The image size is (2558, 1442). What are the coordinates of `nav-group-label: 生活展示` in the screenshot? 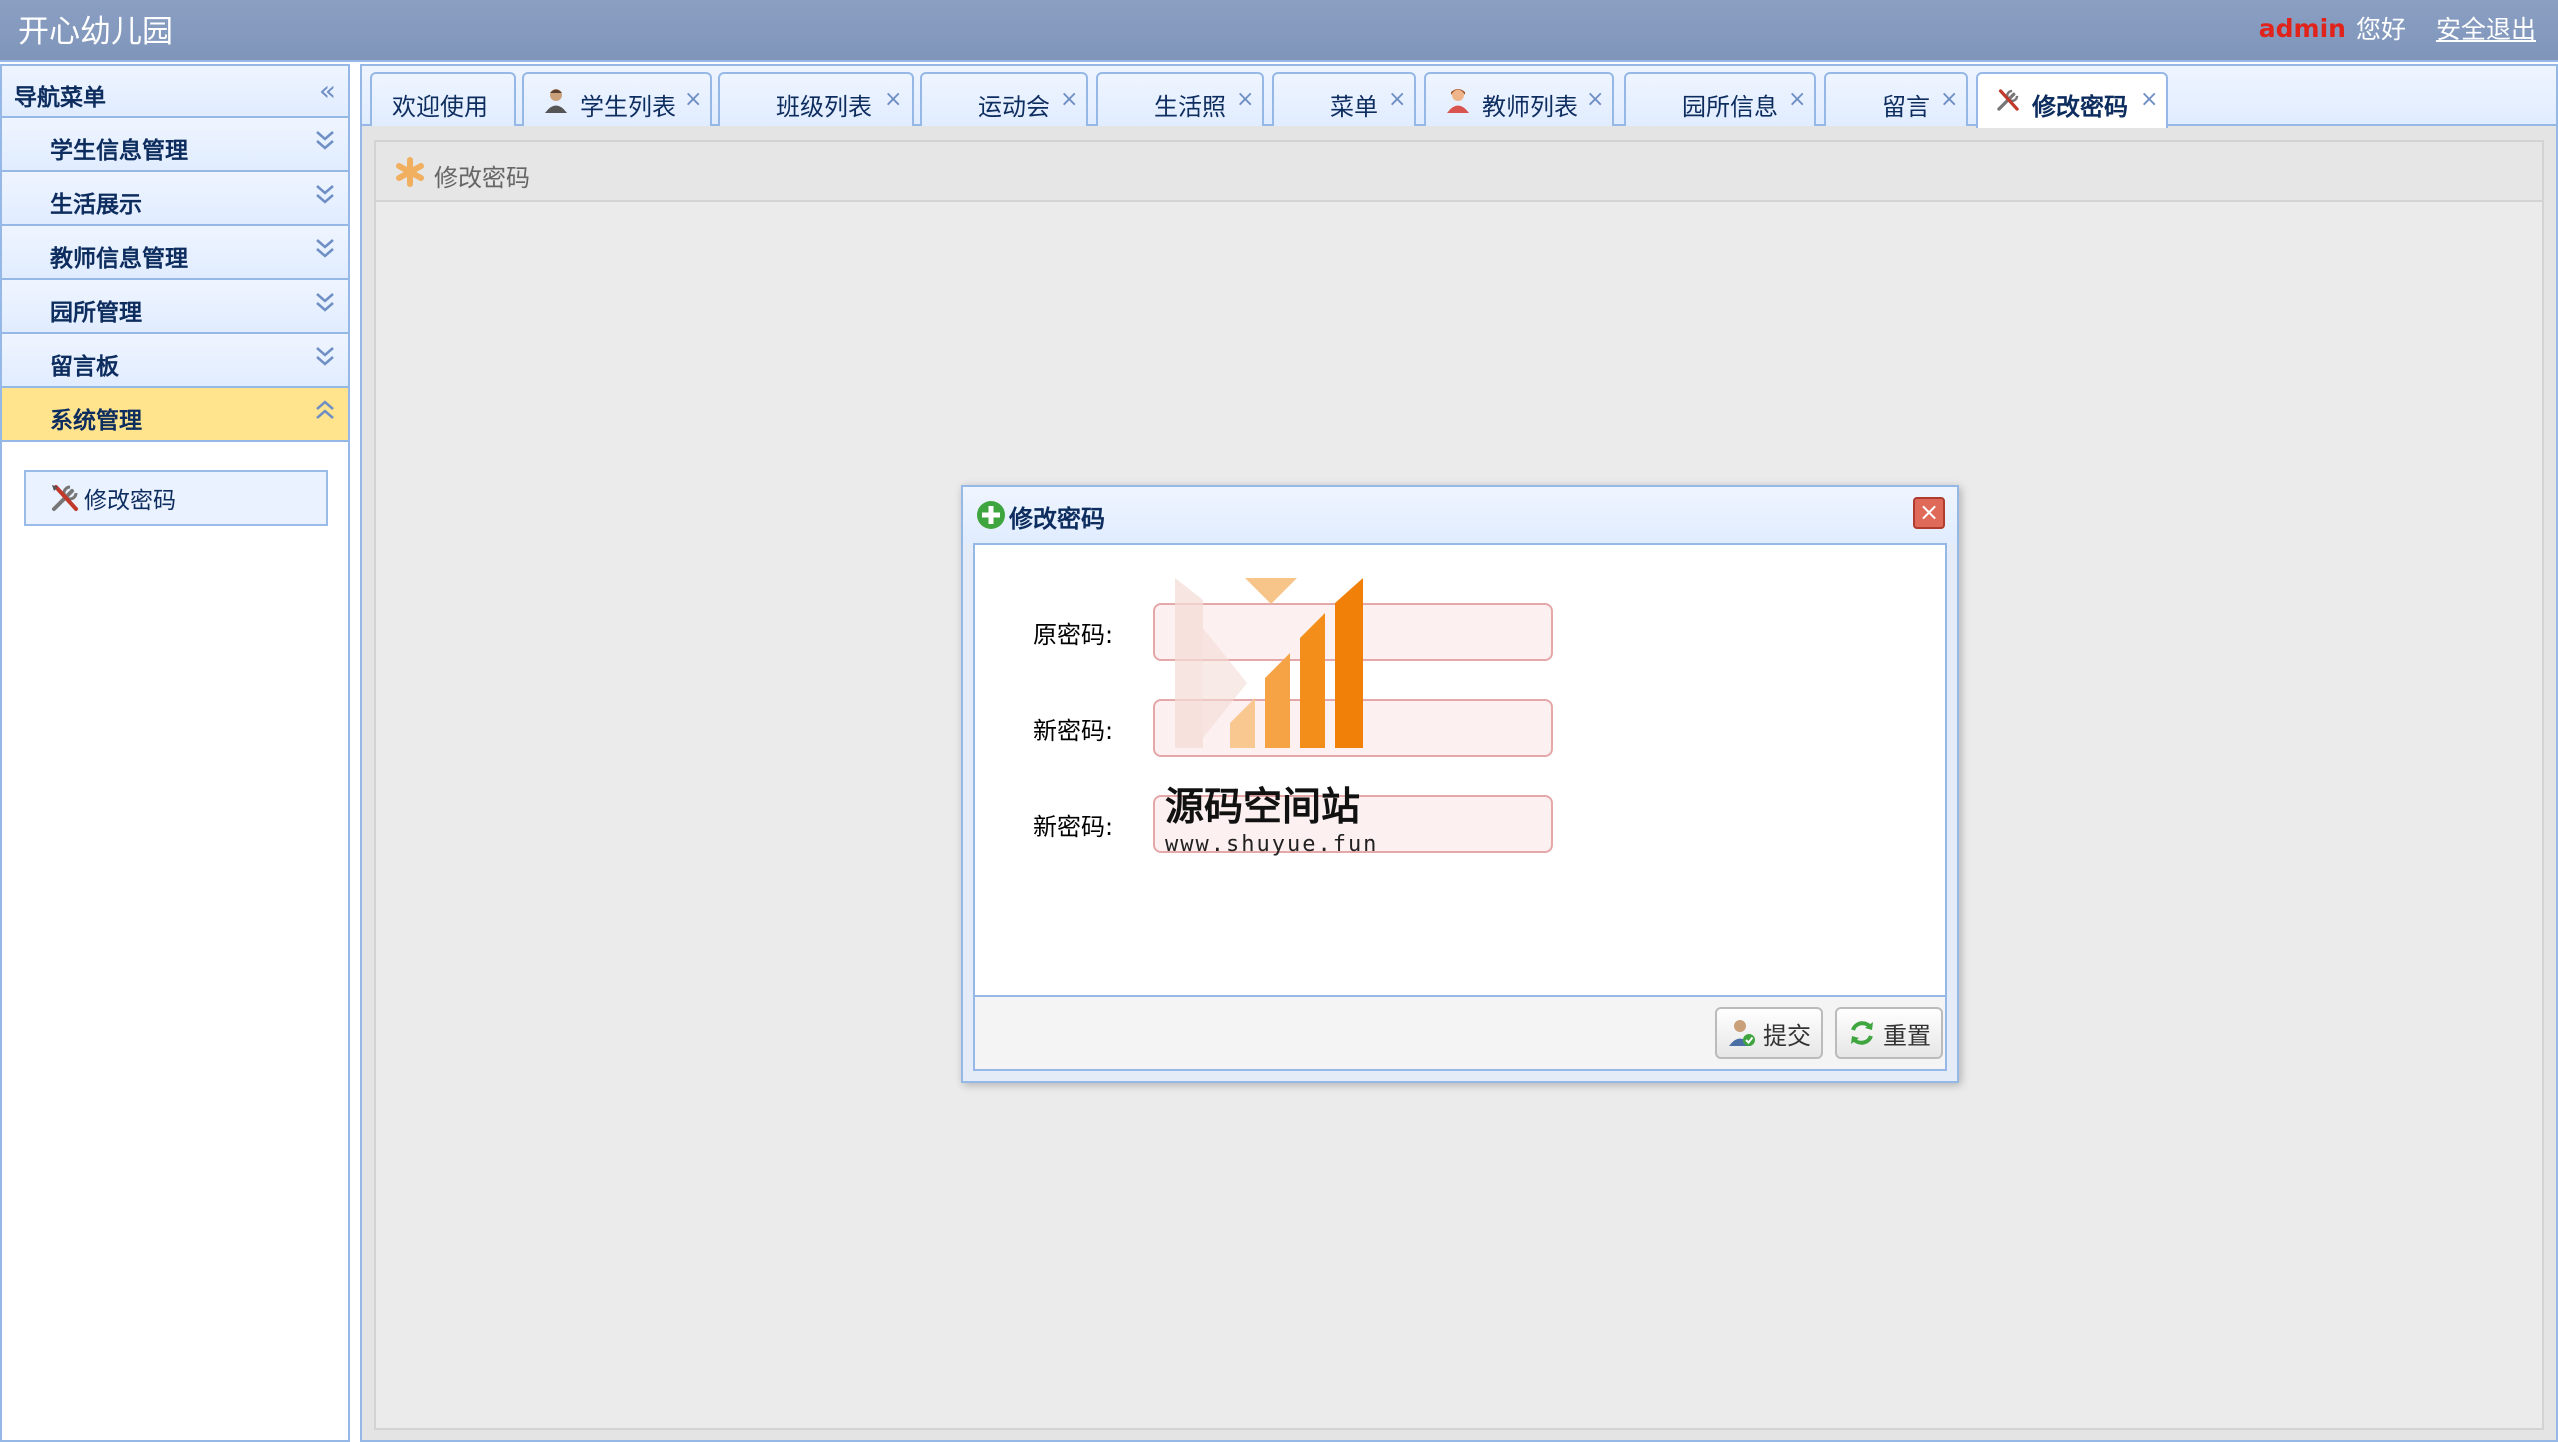 It's located at (96, 205).